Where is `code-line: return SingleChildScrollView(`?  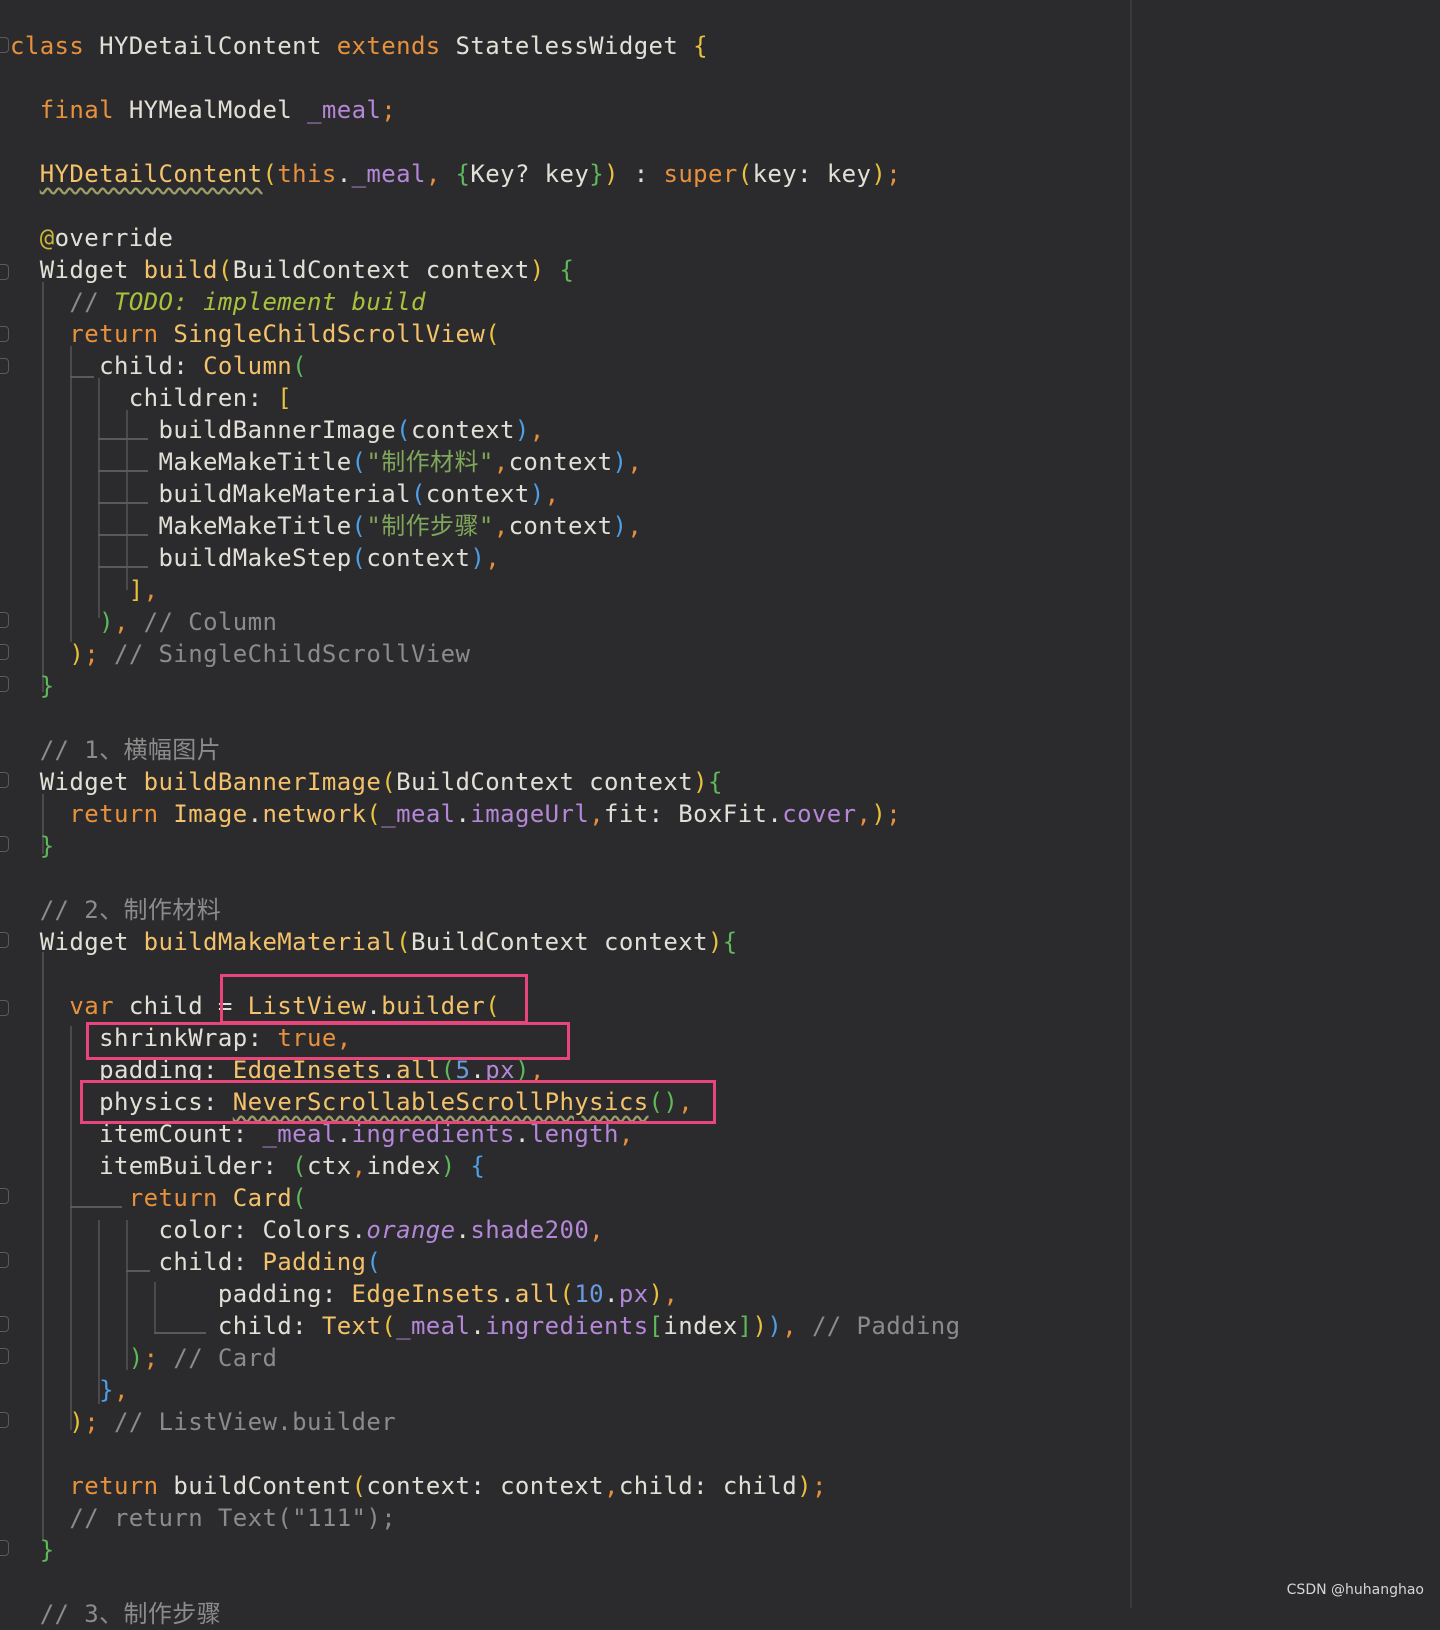 code-line: return SingleChildScrollView( is located at coordinates (255, 334).